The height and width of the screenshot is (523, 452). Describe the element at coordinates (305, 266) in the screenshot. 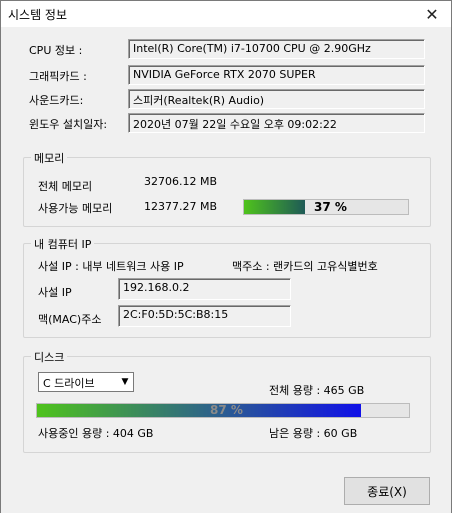

I see `mac-description: 맥주소 : 랜카드의 고유식별번호` at that location.